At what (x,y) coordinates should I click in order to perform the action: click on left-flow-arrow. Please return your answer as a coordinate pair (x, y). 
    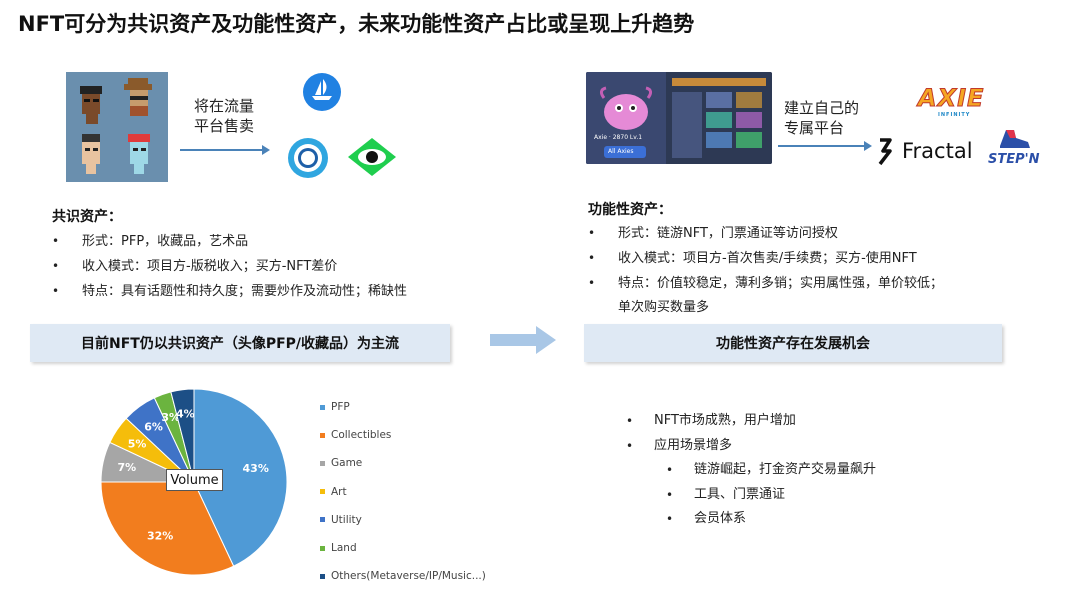
    Looking at the image, I should click on (222, 150).